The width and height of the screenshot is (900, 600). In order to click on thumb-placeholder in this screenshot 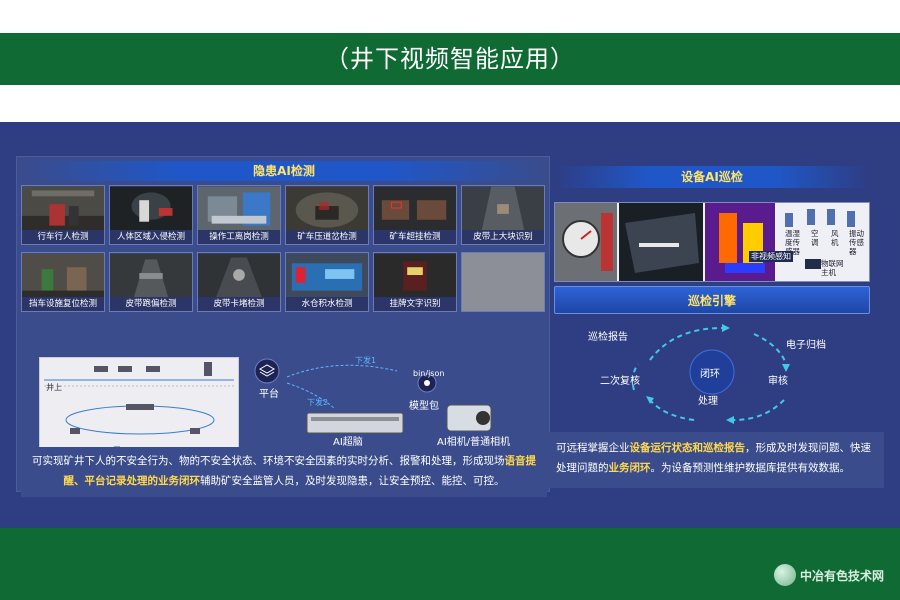, I will do `click(503, 282)`.